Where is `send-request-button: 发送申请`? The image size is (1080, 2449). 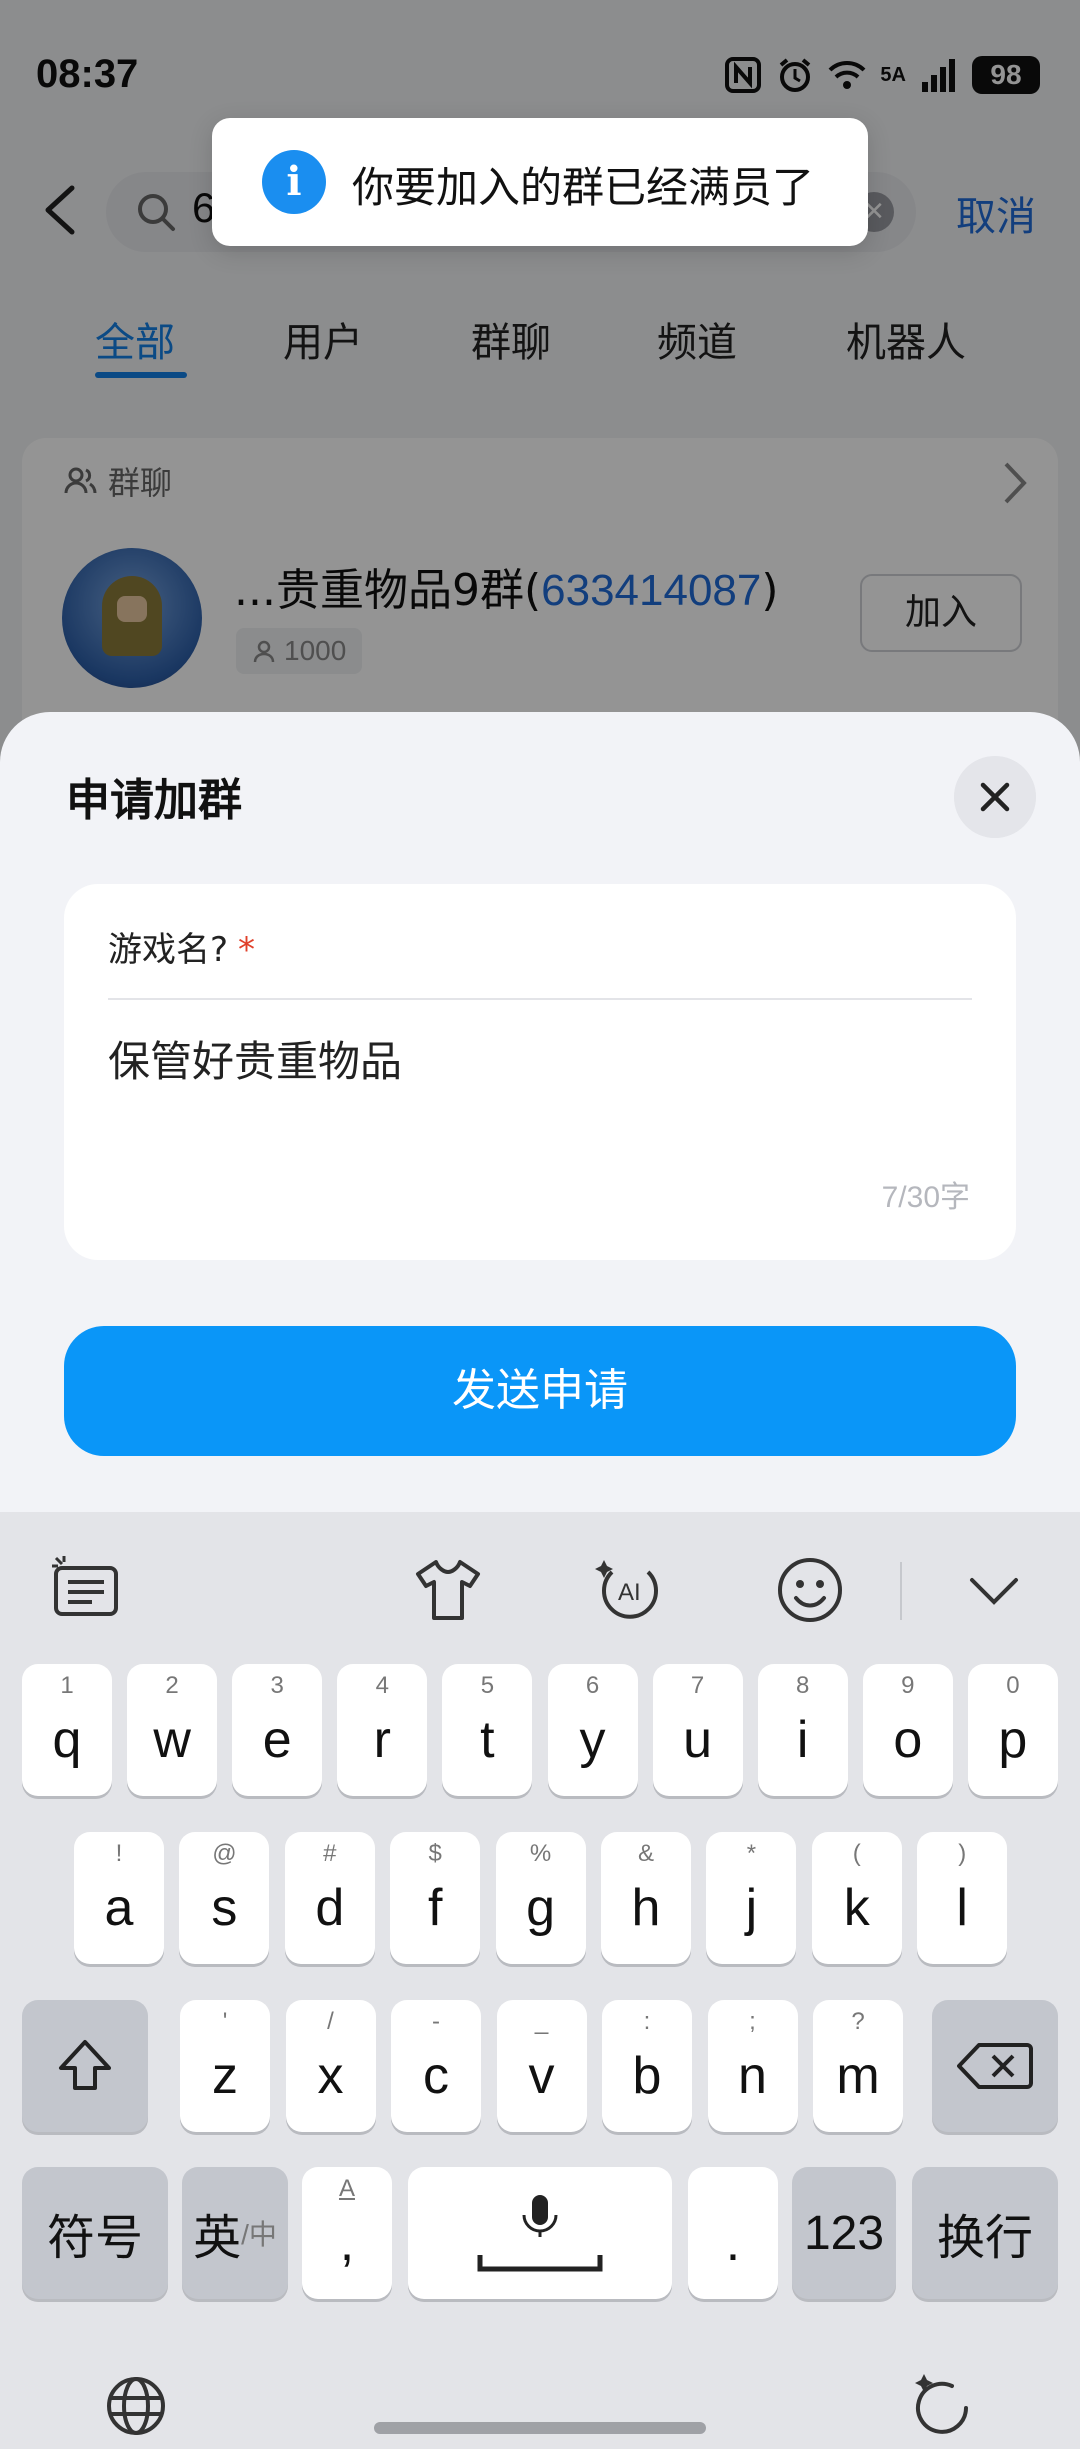
send-request-button: 发送申请 is located at coordinates (540, 1391).